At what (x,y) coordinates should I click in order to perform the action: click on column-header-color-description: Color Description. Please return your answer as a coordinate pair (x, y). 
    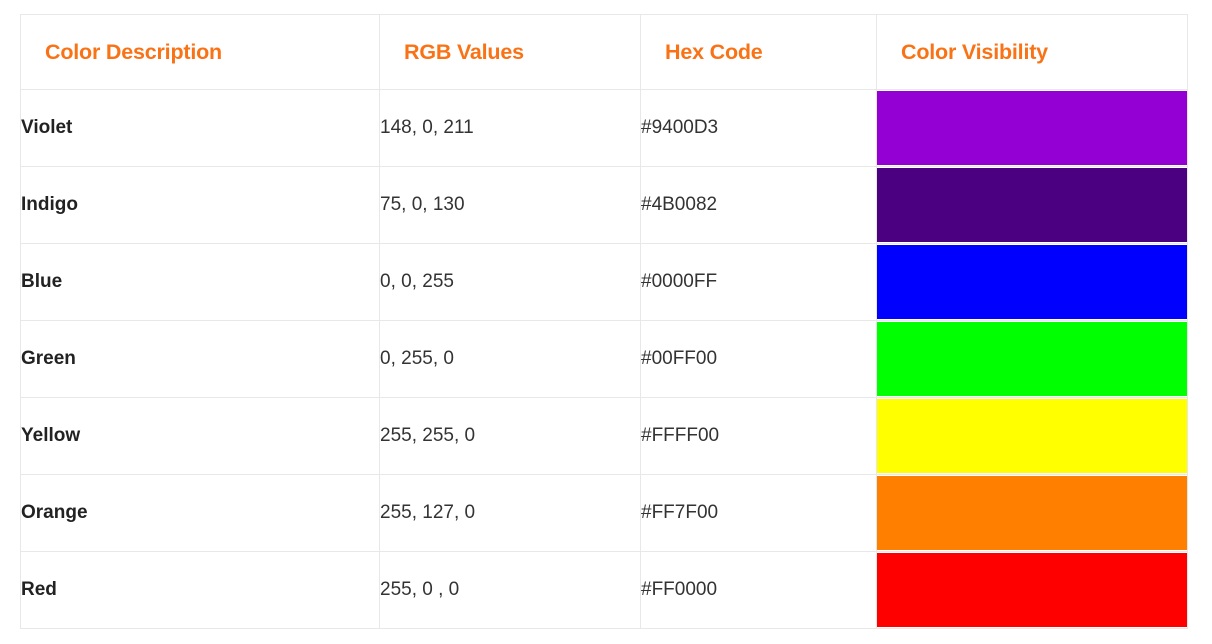
    Looking at the image, I should click on (200, 52).